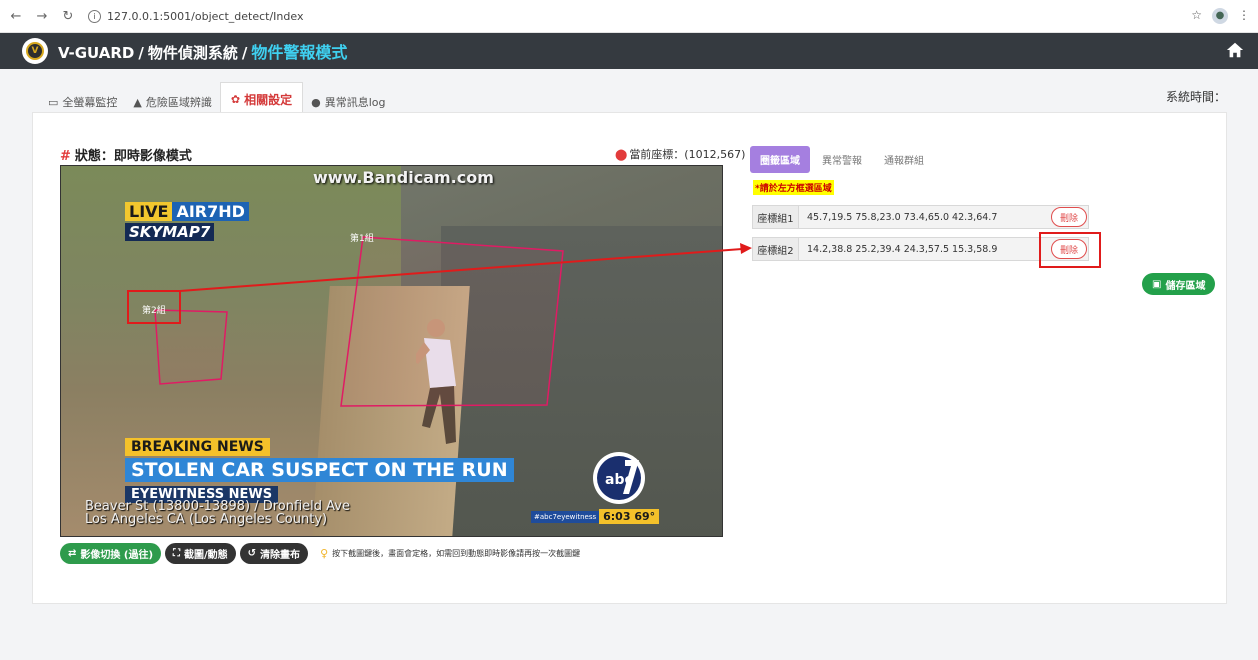 The width and height of the screenshot is (1258, 660). What do you see at coordinates (776, 217) in the screenshot?
I see `coordinate-row-label: 座標組1` at bounding box center [776, 217].